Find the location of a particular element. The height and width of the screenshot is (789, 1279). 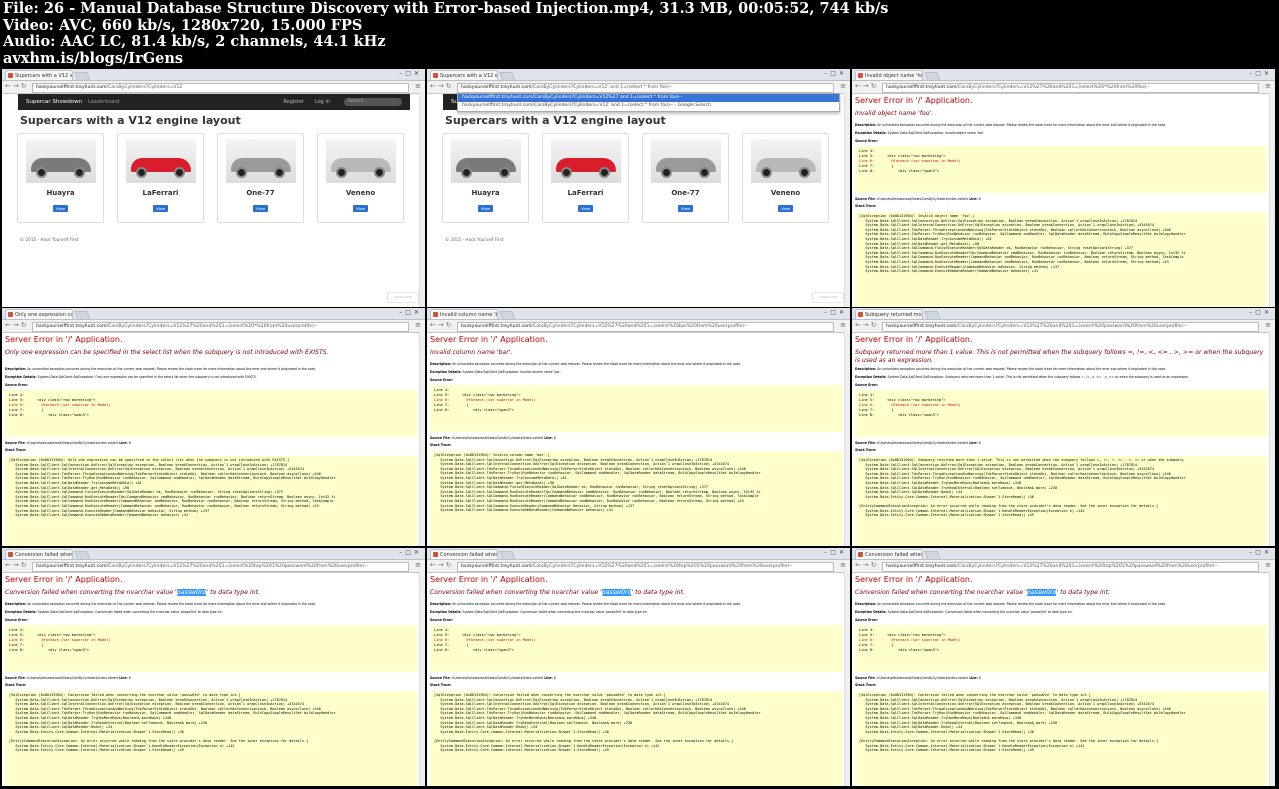

nav-login: Log in is located at coordinates (322, 102).